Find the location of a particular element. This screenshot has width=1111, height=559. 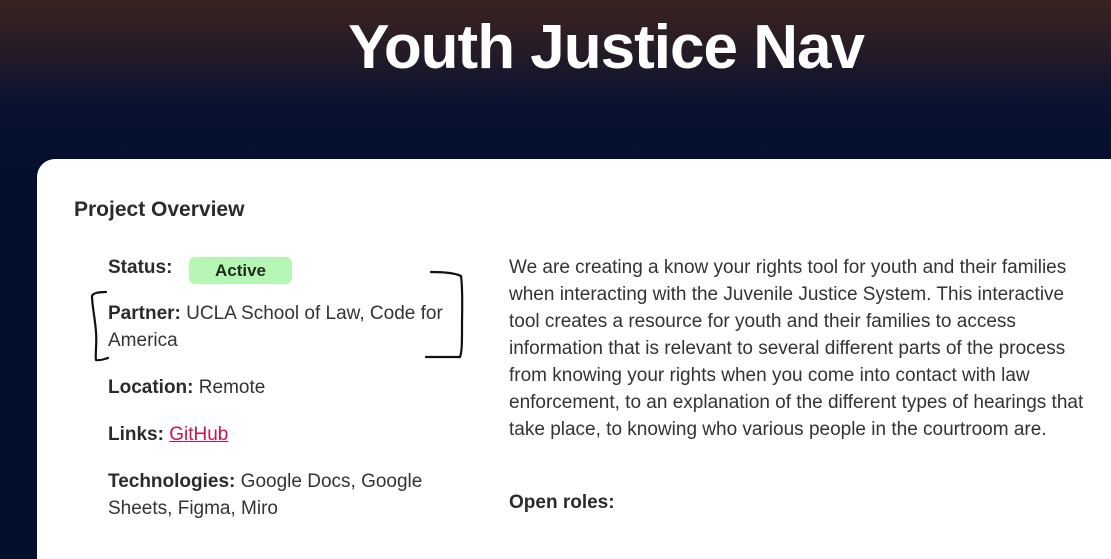

page-title: Youth Justice Nav is located at coordinates (606, 47).